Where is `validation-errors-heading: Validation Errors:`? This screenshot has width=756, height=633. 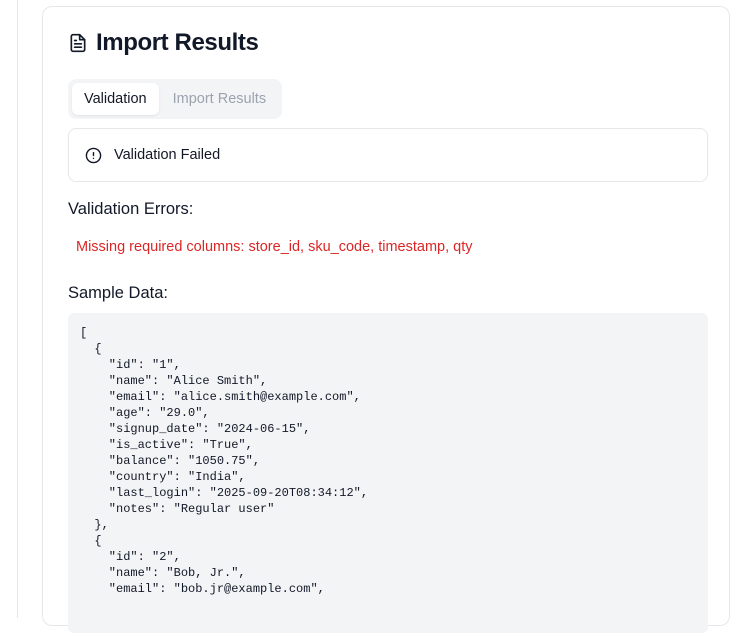
validation-errors-heading: Validation Errors: is located at coordinates (131, 209).